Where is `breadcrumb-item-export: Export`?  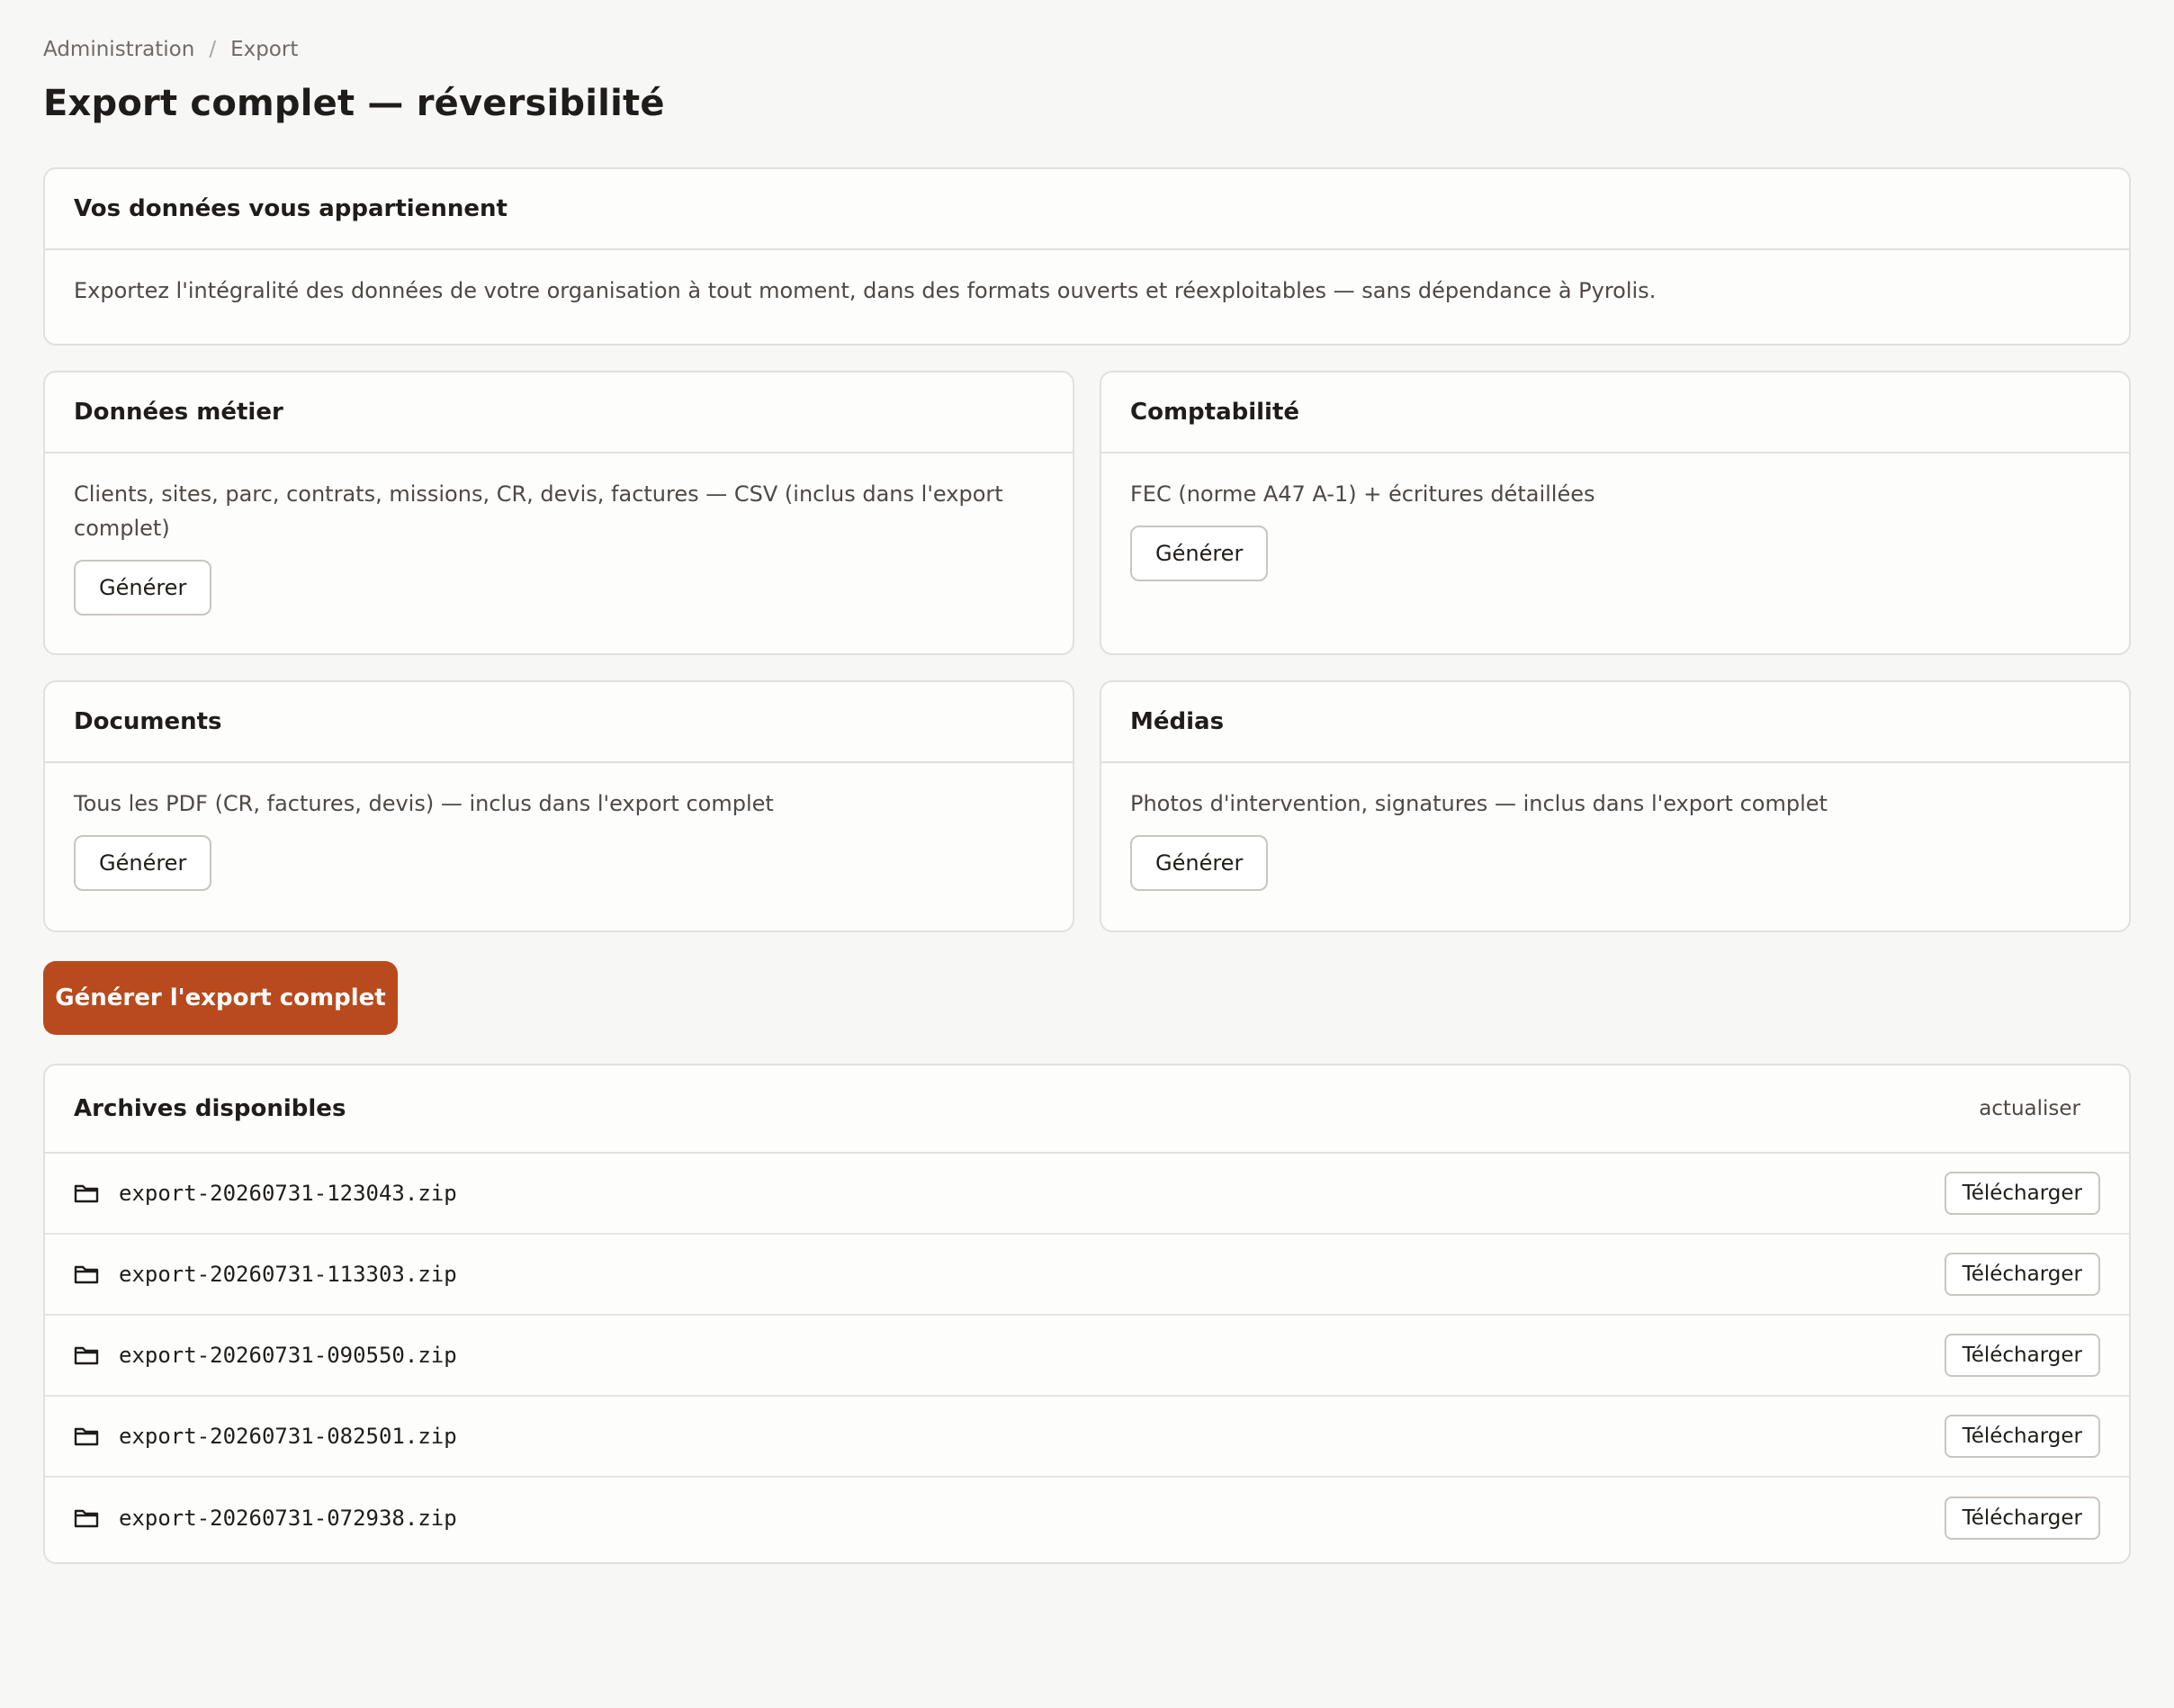
breadcrumb-item-export: Export is located at coordinates (264, 49).